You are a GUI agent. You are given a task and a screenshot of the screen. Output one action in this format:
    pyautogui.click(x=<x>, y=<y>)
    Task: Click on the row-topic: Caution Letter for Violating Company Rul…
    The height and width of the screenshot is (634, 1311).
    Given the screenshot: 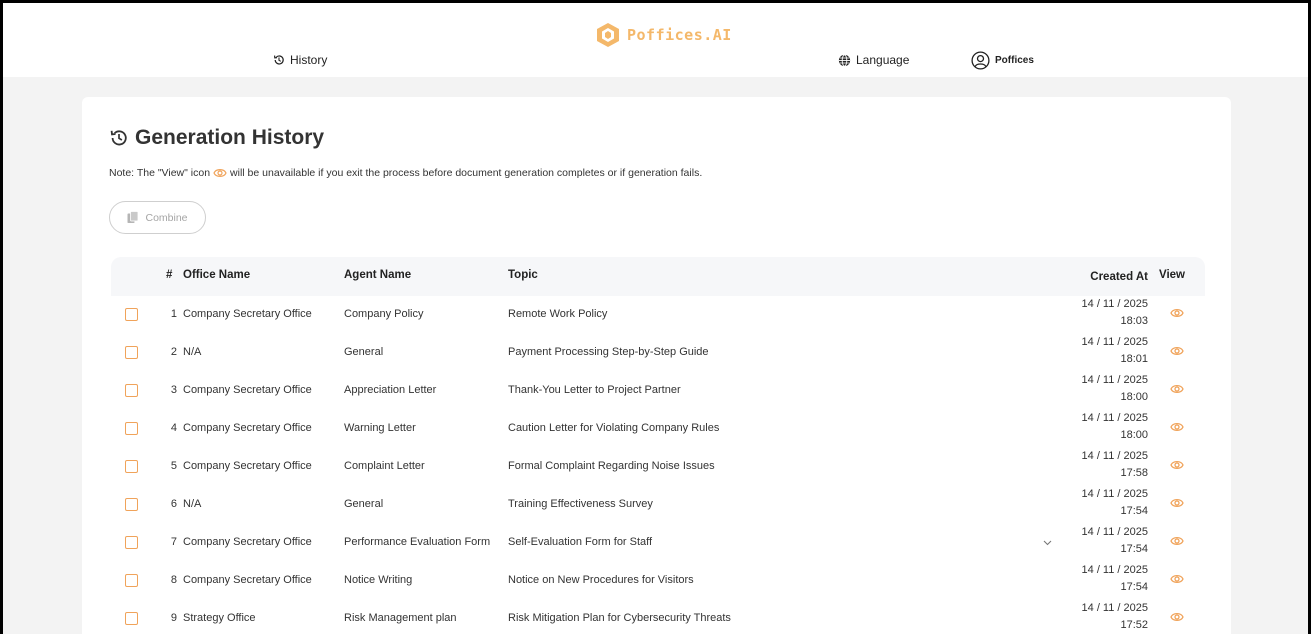 What is the action you would take?
    pyautogui.click(x=614, y=428)
    